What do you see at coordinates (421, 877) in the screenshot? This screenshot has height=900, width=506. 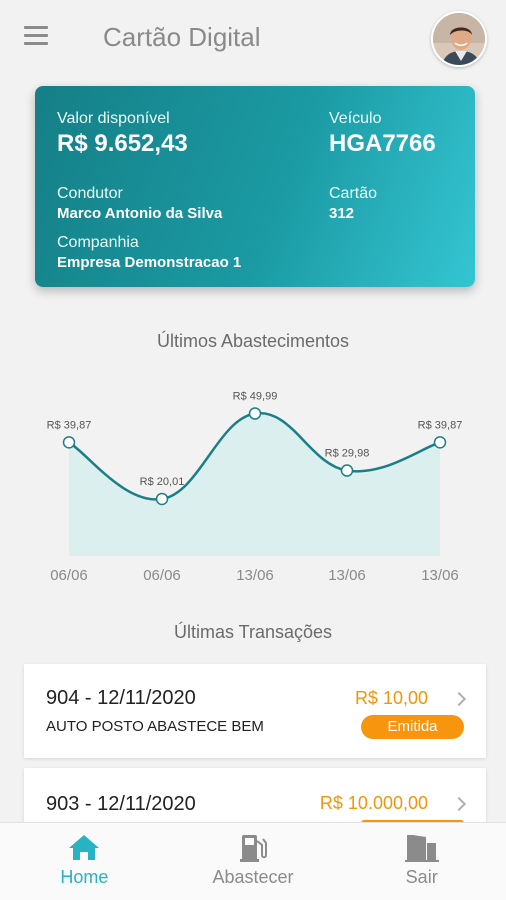 I see `tab-sair-label: Sair` at bounding box center [421, 877].